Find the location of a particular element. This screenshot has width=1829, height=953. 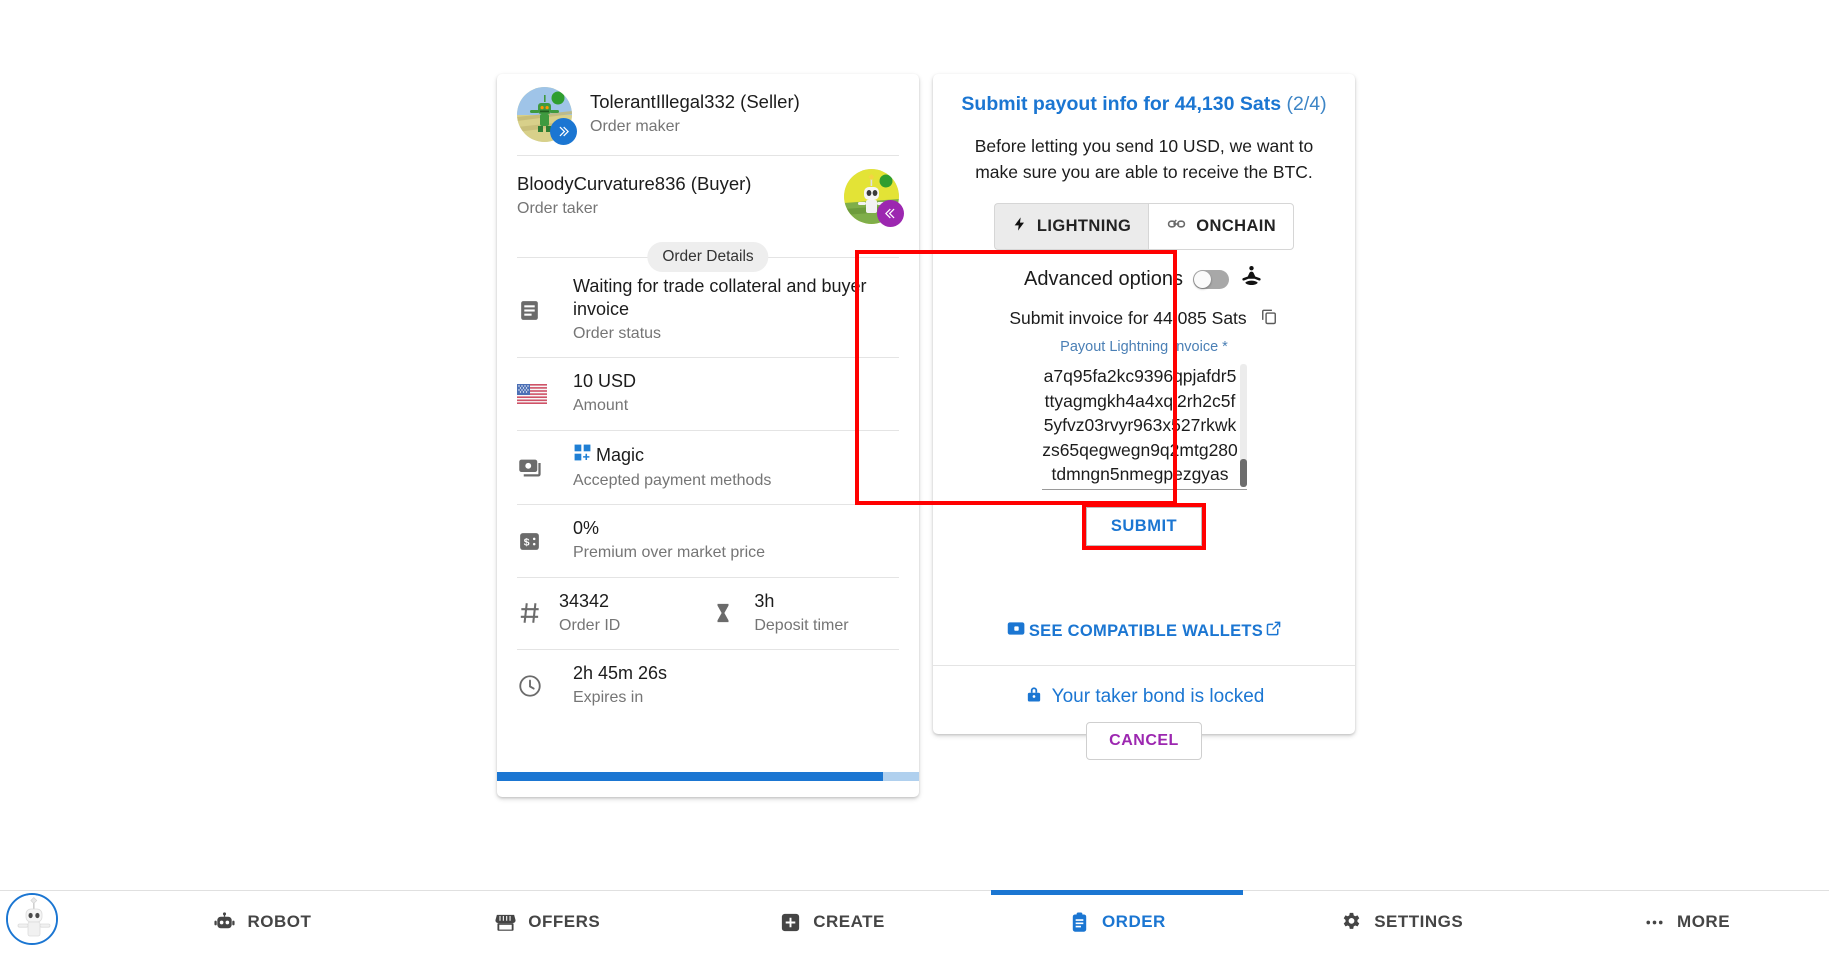

taker-name: BloodyCurvature836 (Buyer) is located at coordinates (634, 183).